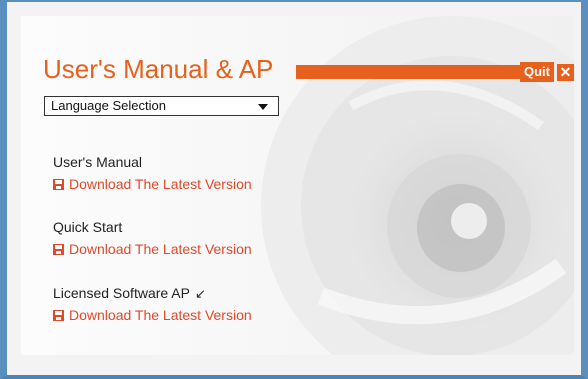 The width and height of the screenshot is (588, 379). I want to click on download-users-manual-link: Download The Latest Version, so click(152, 184).